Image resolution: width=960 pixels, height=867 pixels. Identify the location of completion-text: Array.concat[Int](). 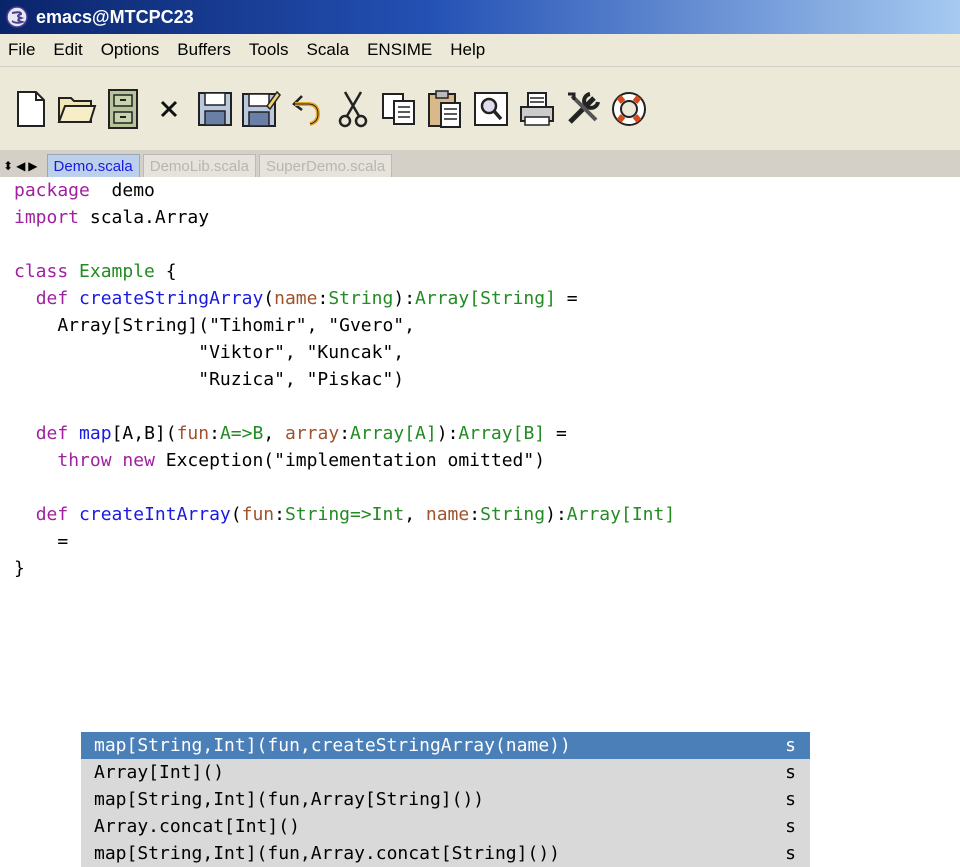
(197, 826).